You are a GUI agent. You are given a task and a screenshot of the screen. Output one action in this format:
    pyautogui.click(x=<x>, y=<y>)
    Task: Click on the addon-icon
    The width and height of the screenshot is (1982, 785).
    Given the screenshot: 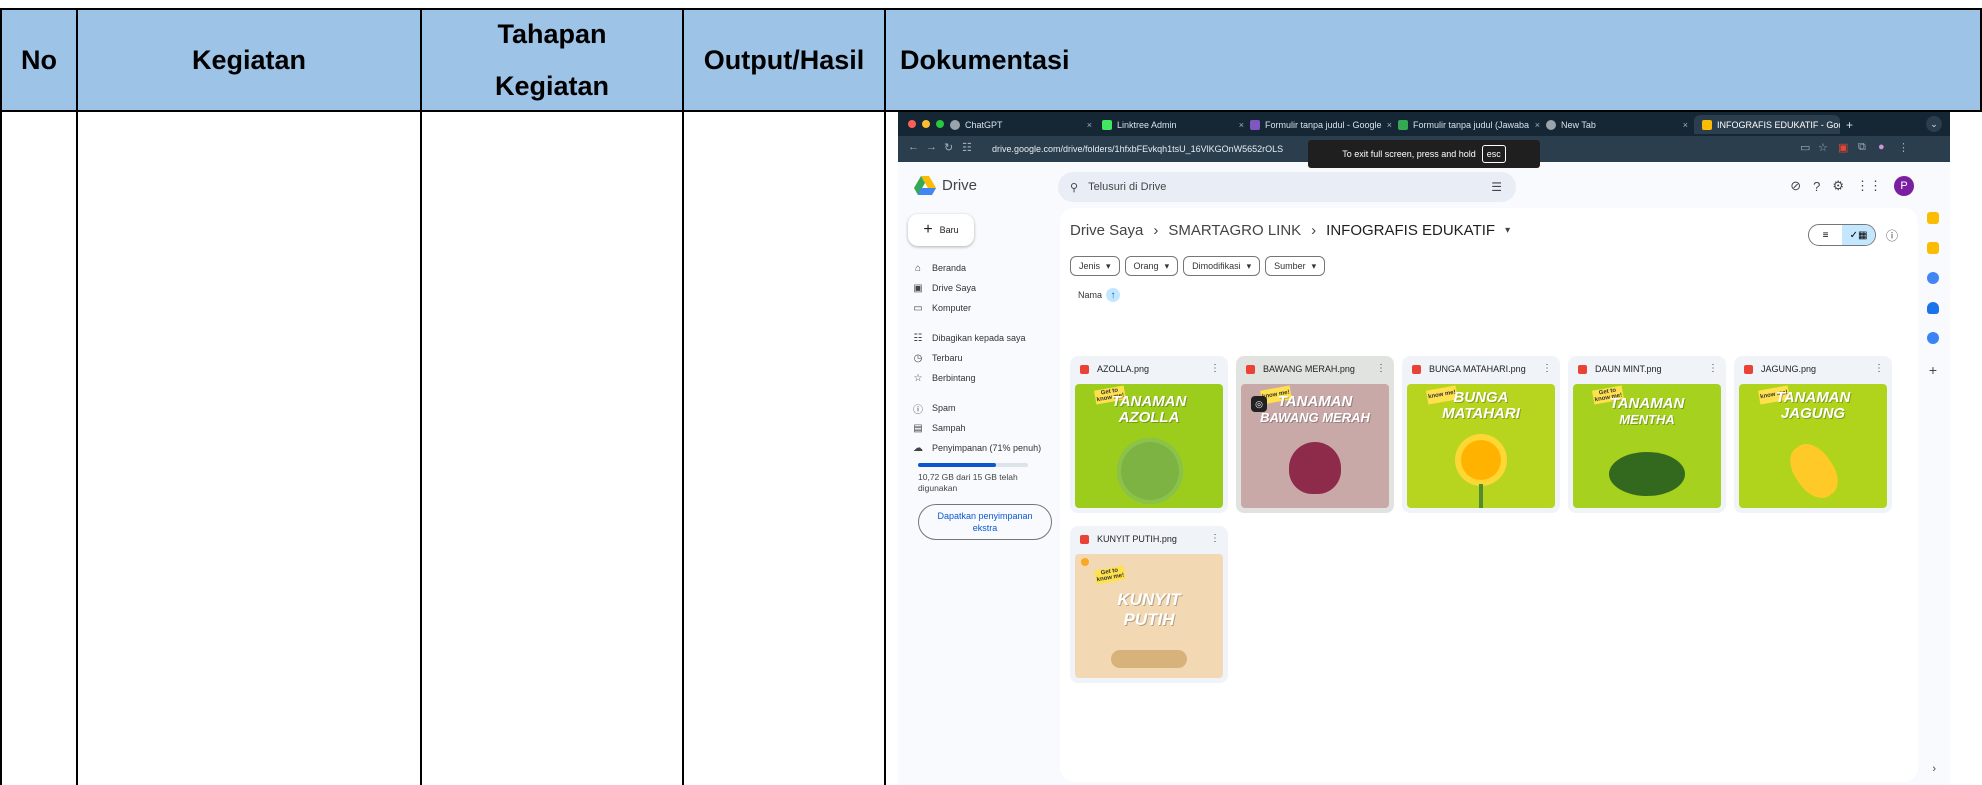 What is the action you would take?
    pyautogui.click(x=1933, y=338)
    